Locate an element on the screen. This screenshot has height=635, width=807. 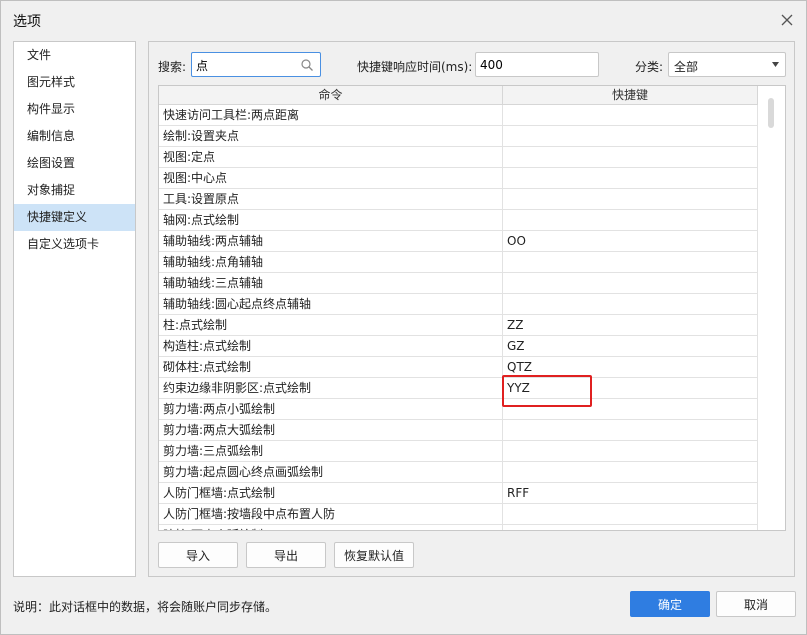
table-row: 约束边缘非阴影区:点式绘制 YYZ is located at coordinates (472, 388).